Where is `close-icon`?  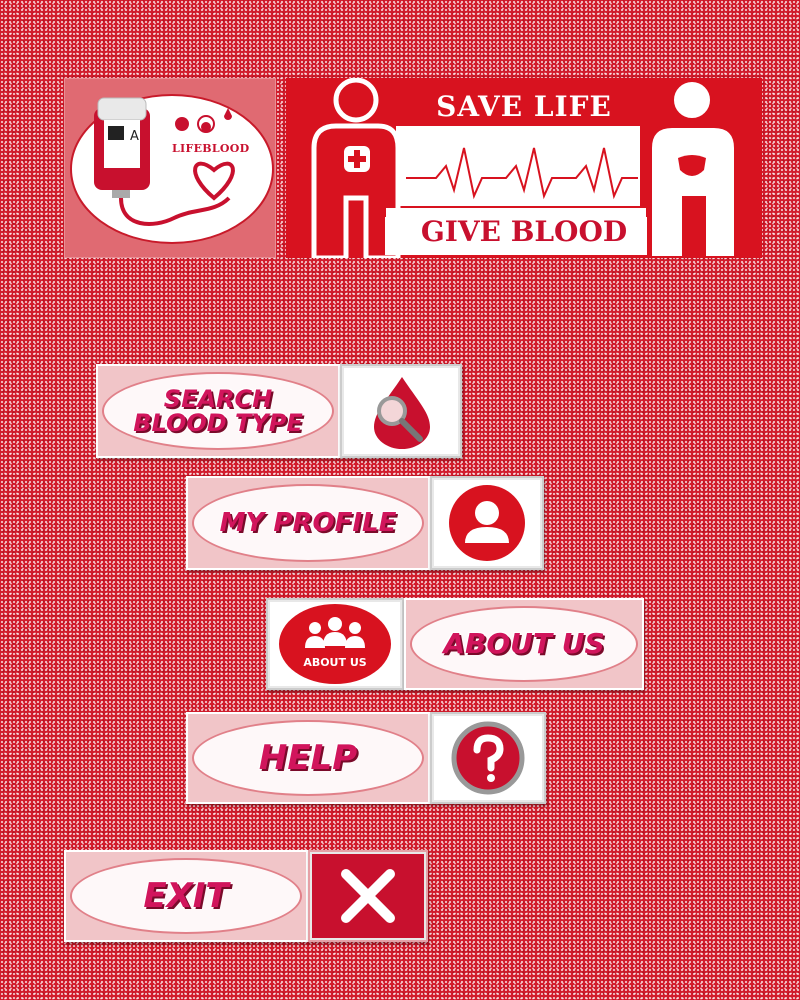
close-icon is located at coordinates (368, 896).